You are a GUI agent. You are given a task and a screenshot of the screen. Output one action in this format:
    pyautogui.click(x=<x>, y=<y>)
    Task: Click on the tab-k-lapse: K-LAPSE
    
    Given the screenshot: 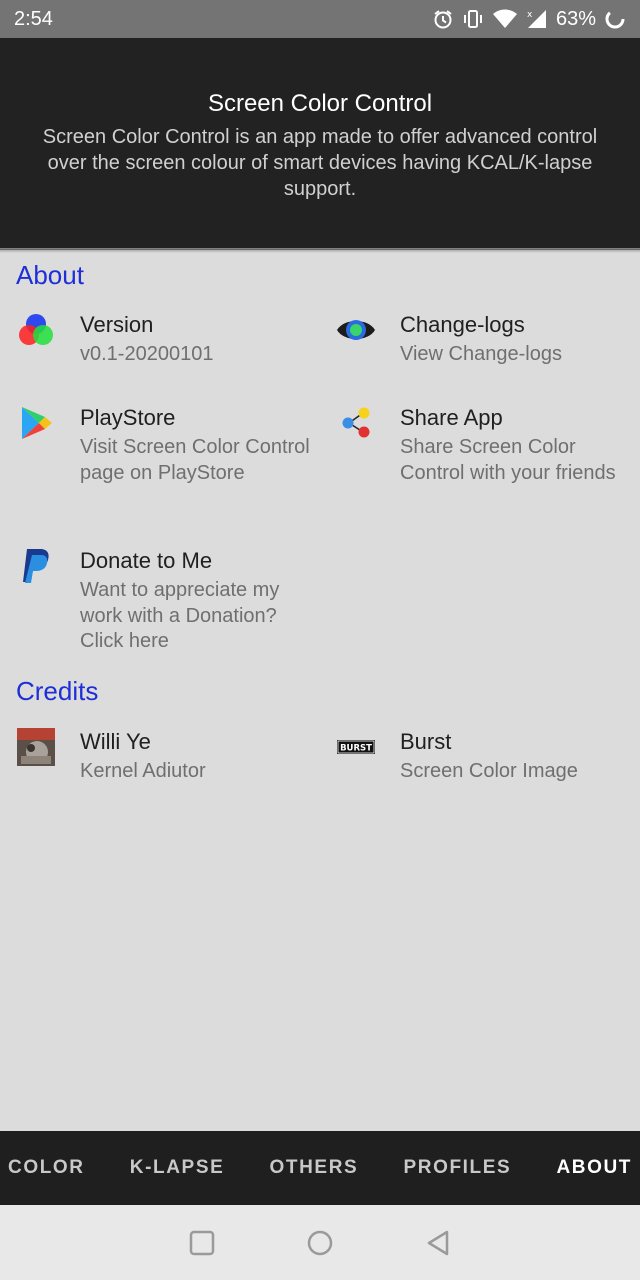 What is the action you would take?
    pyautogui.click(x=177, y=1168)
    